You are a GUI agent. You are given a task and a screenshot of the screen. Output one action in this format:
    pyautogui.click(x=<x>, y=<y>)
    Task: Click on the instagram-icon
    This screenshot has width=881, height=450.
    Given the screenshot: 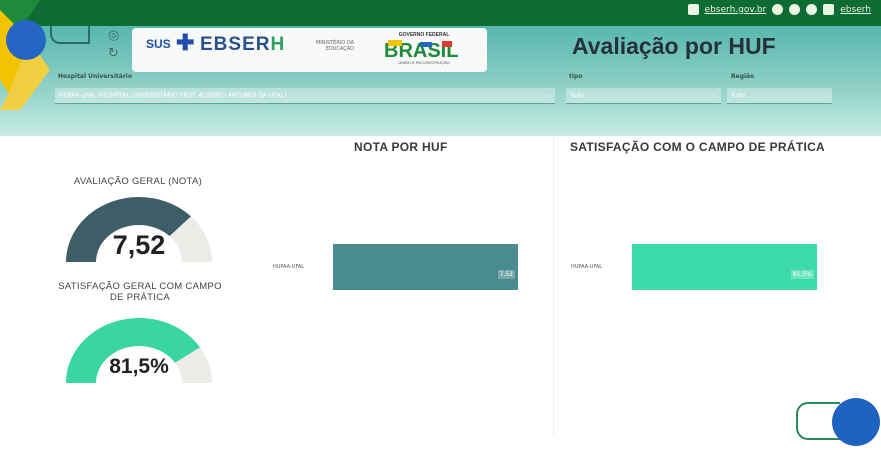 What is the action you would take?
    pyautogui.click(x=778, y=9)
    